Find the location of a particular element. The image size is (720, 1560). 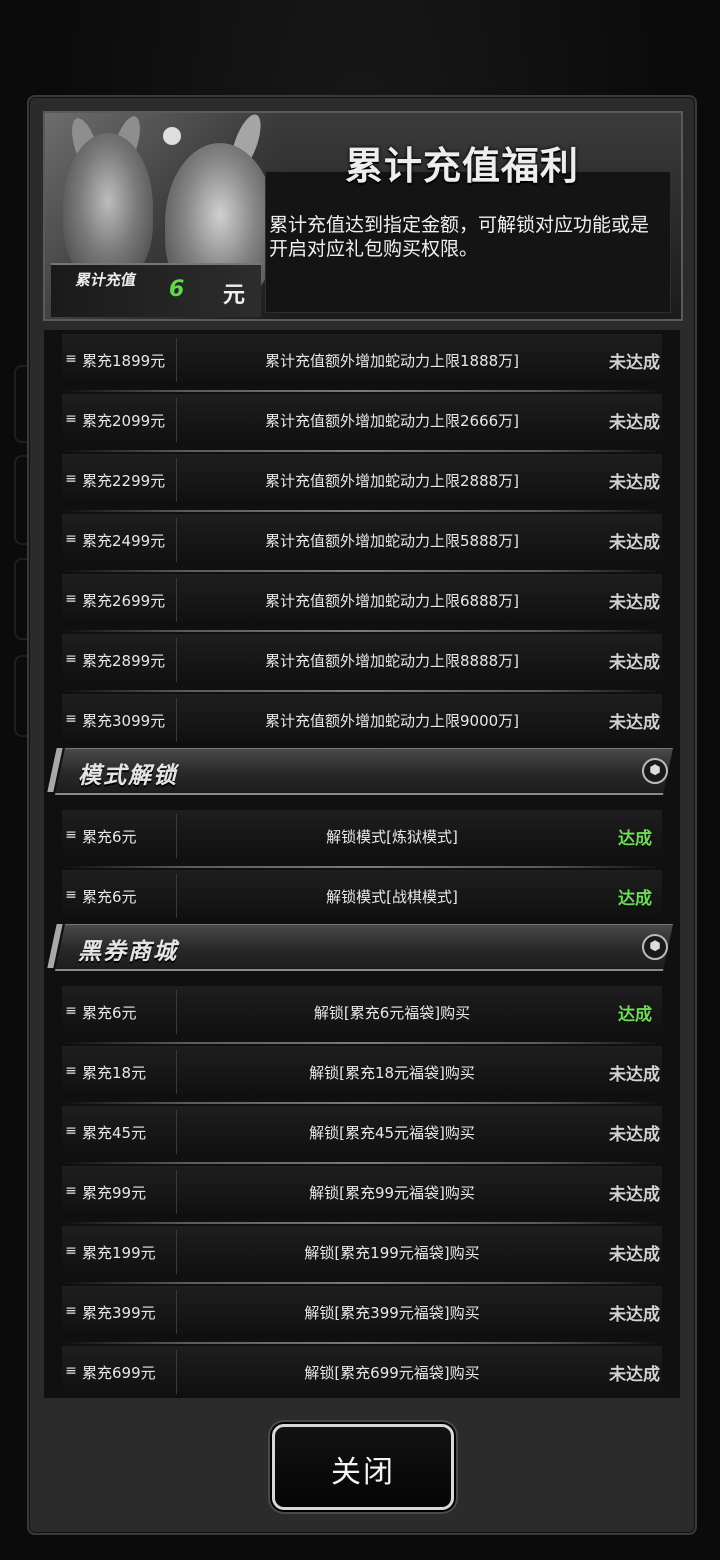

section-title: 黑券商城 is located at coordinates (128, 952).